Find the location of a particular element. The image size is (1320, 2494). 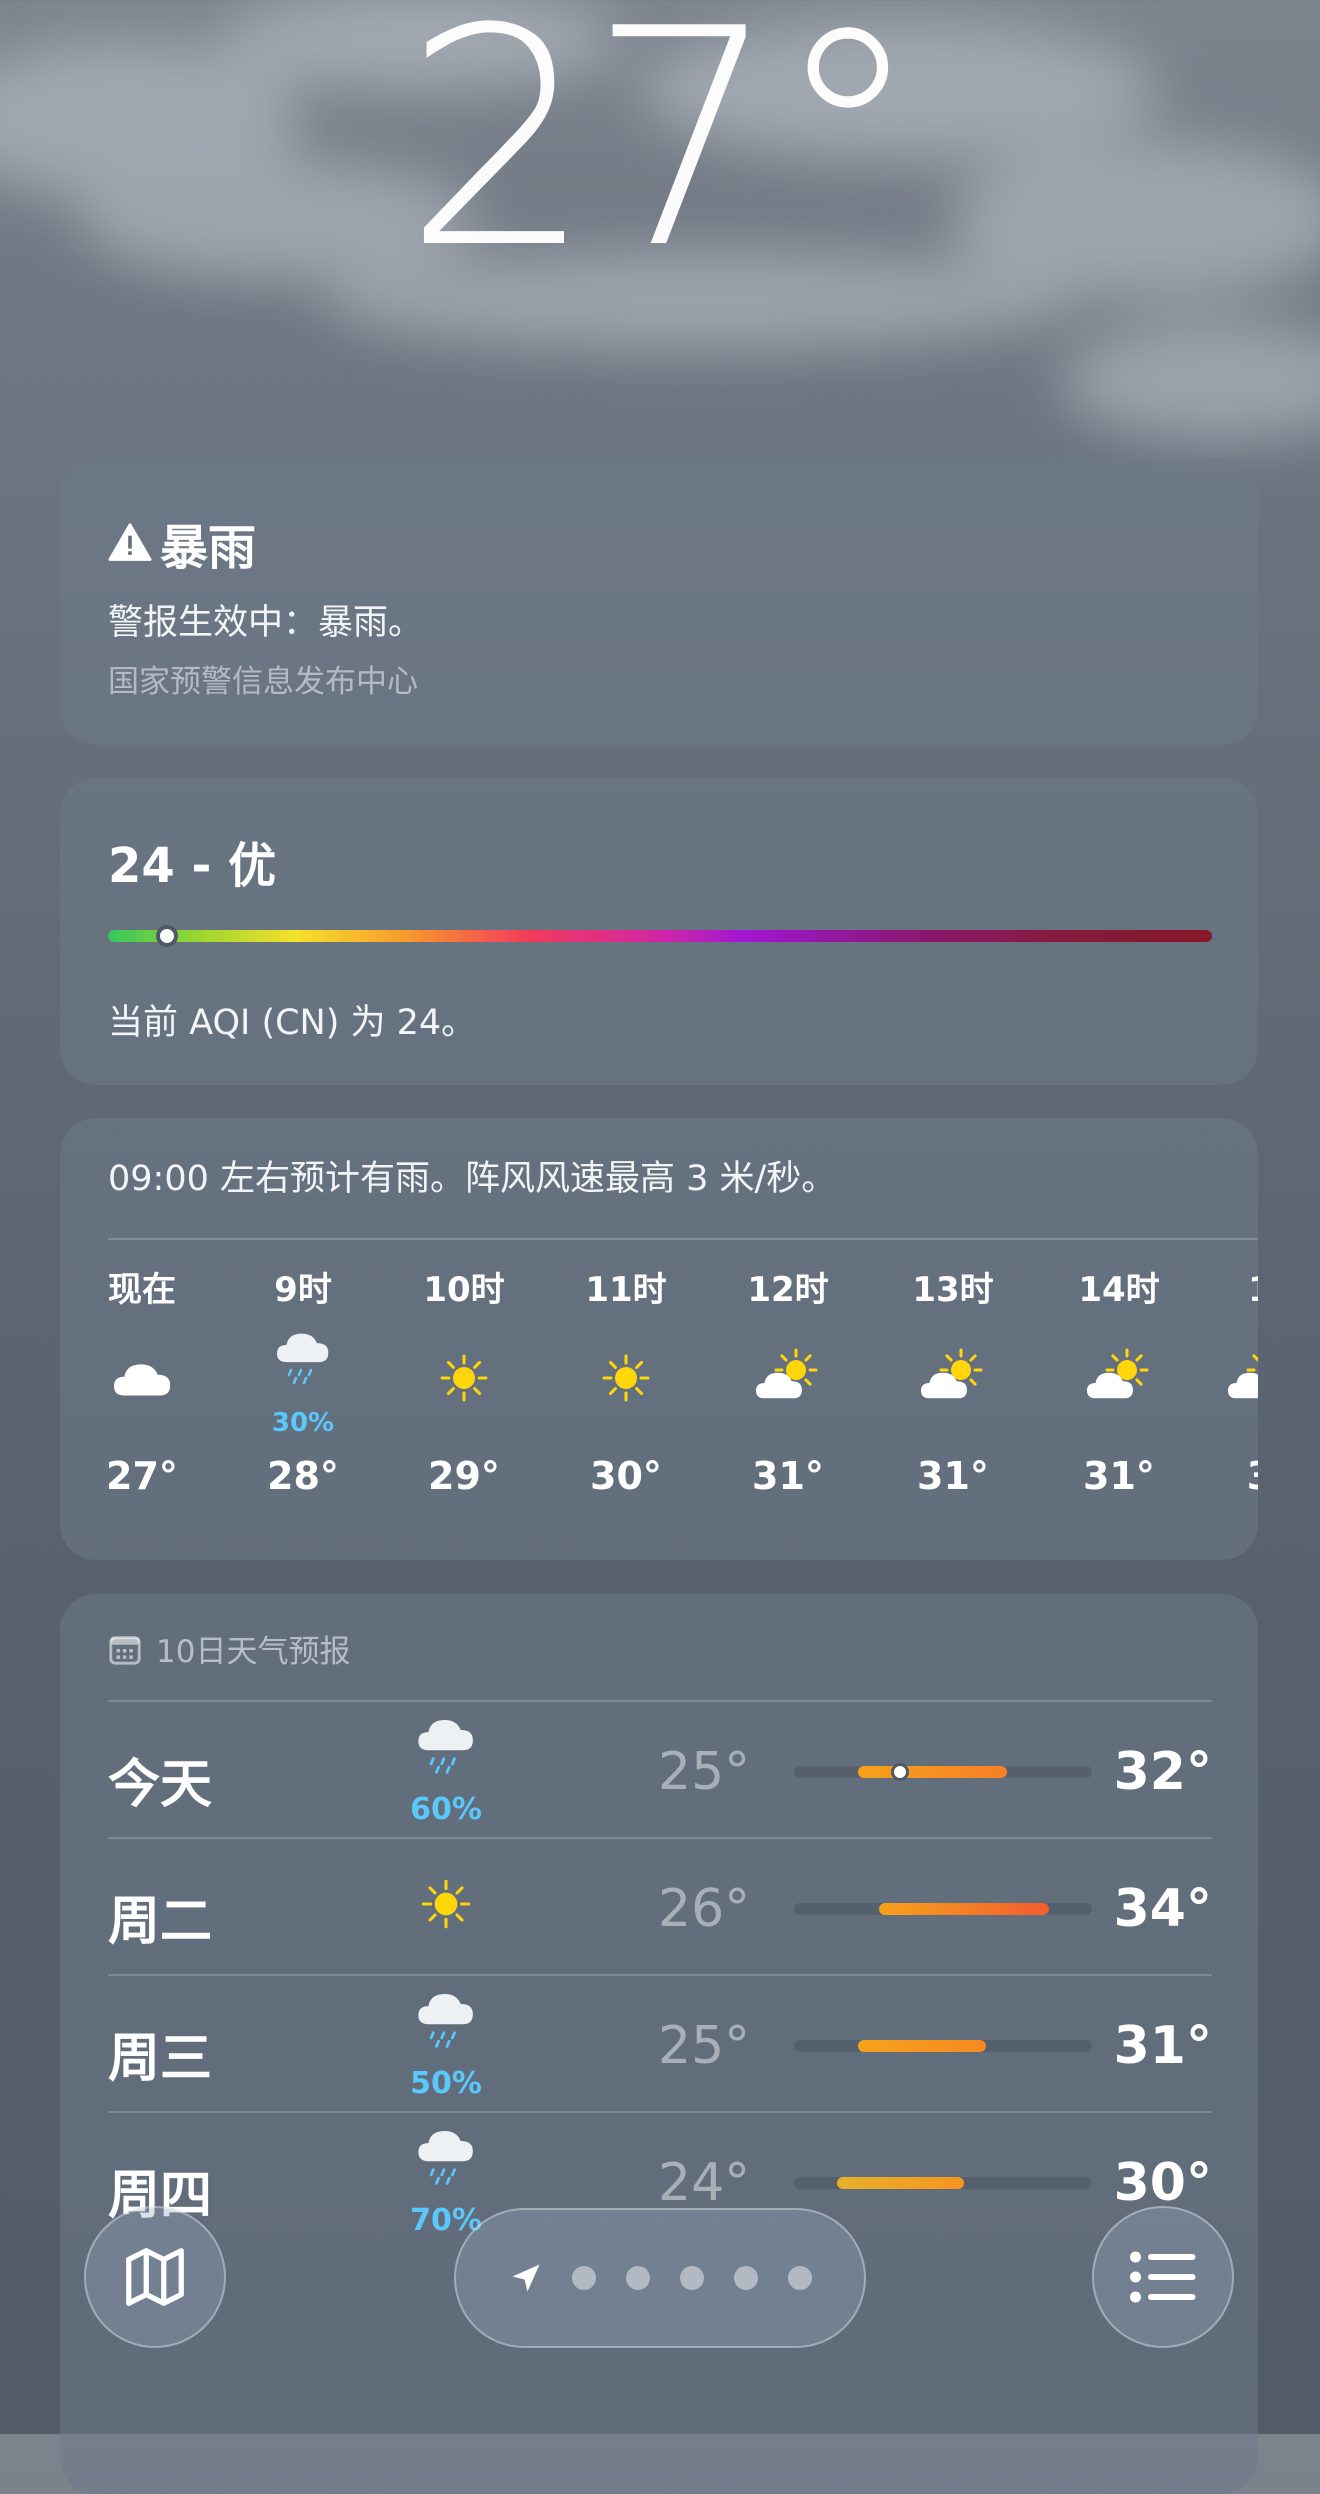

alert-title: 暴雨 is located at coordinates (208, 548).